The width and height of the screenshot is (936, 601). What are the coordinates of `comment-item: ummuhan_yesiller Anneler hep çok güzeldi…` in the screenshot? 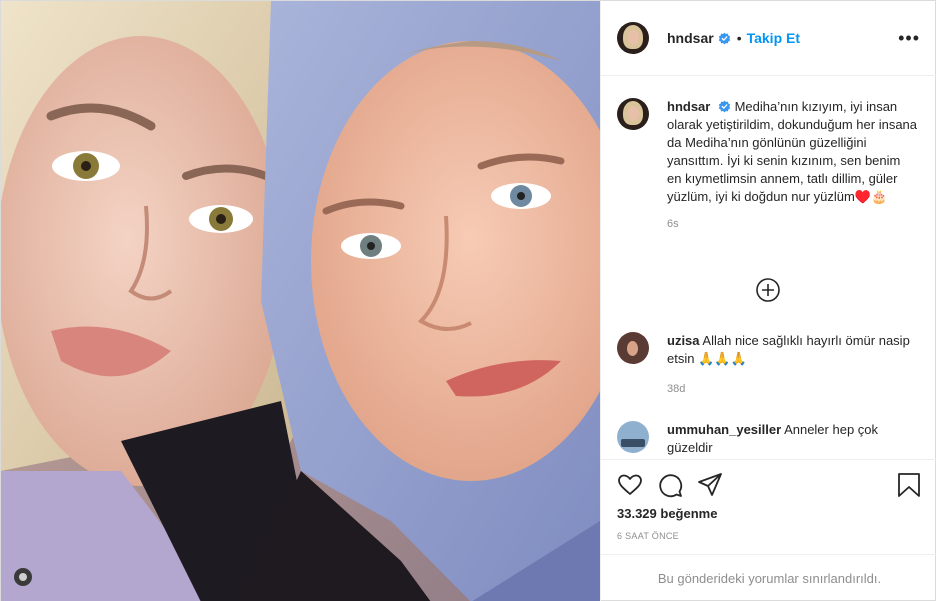 It's located at (772, 439).